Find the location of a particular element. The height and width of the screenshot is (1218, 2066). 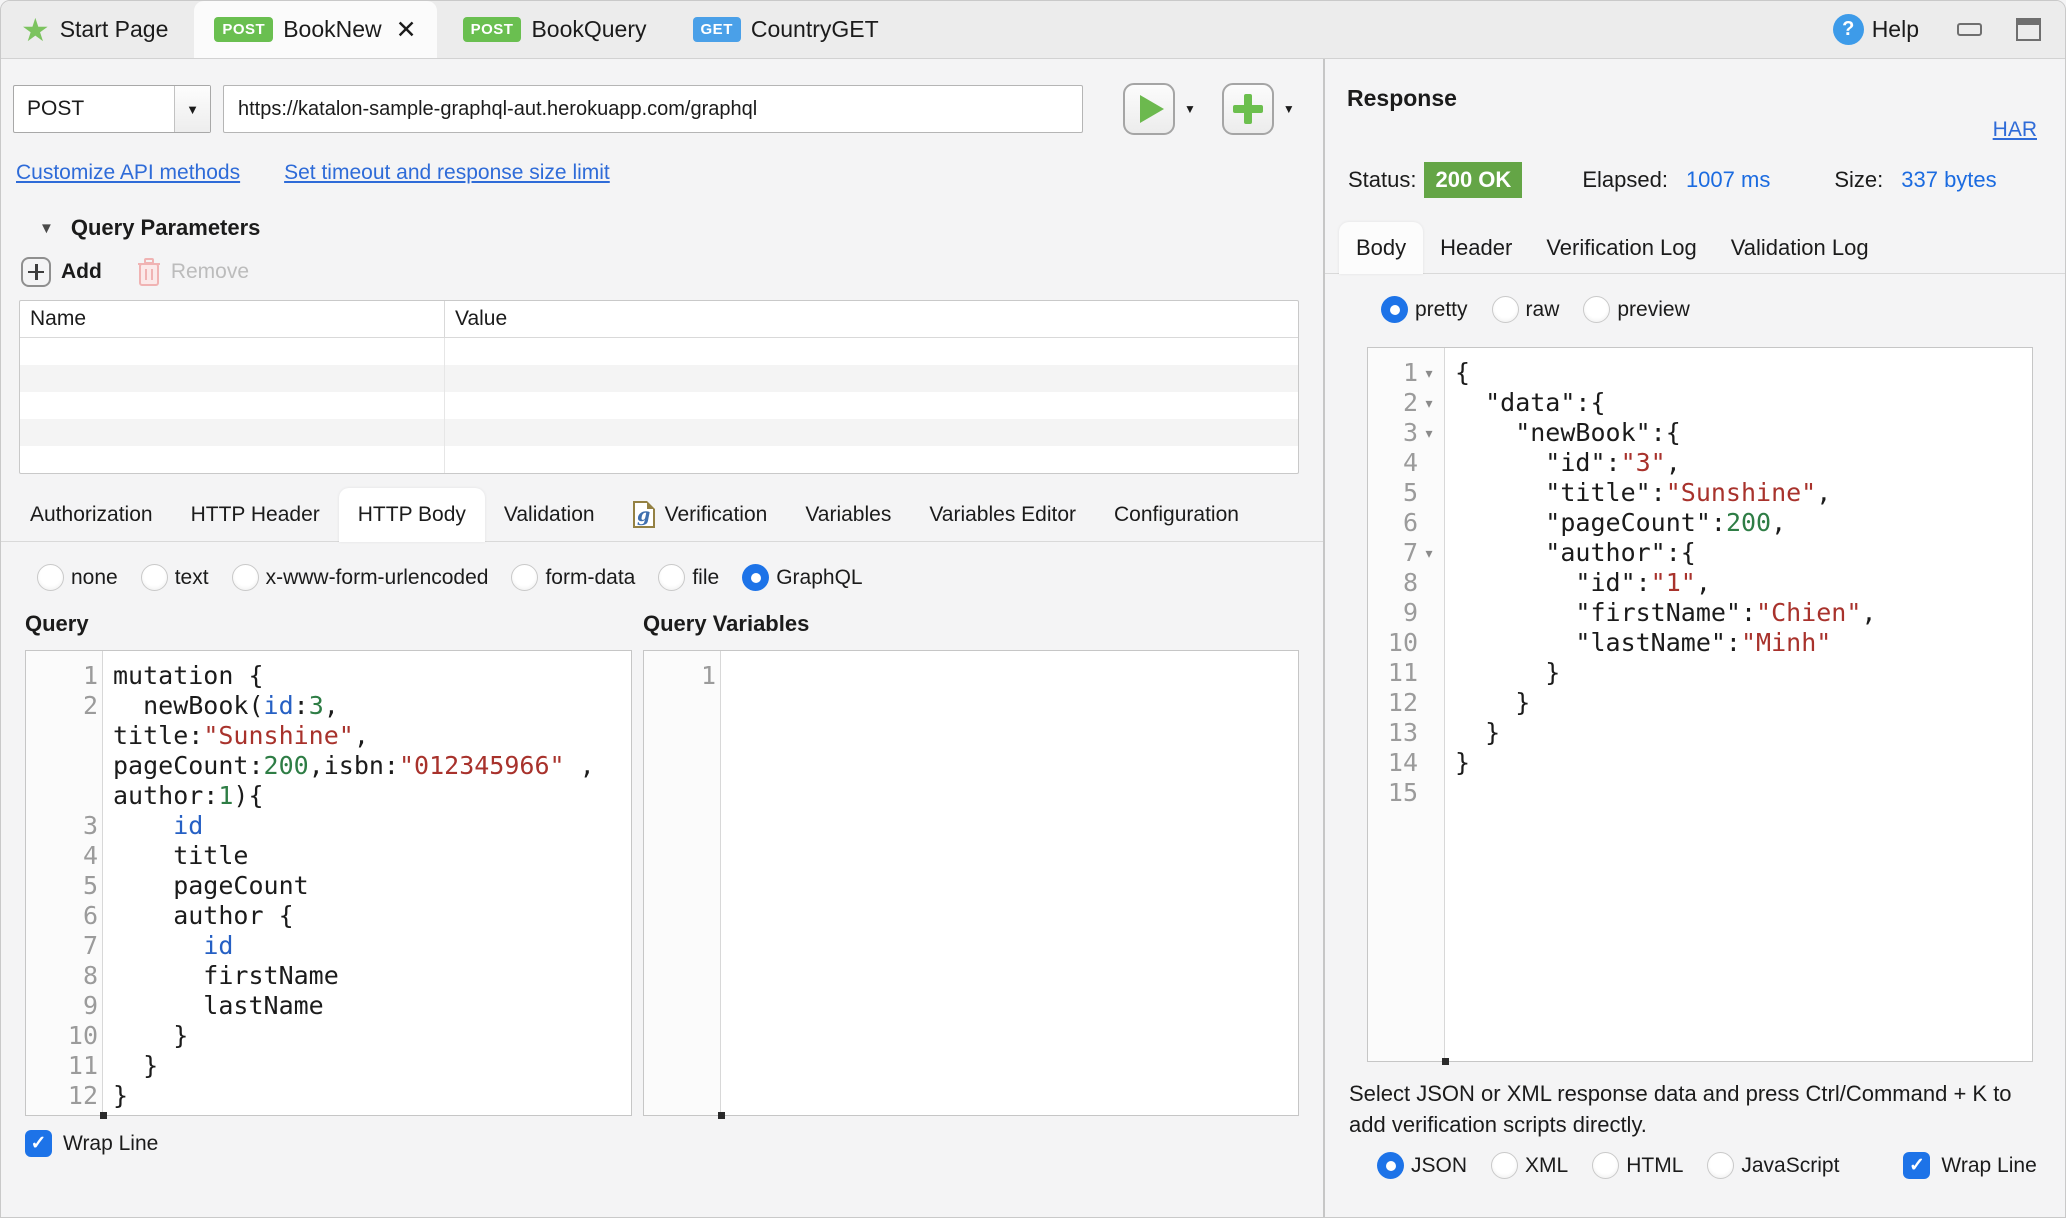

tab-start-page: ★ Start Page is located at coordinates (94, 29).